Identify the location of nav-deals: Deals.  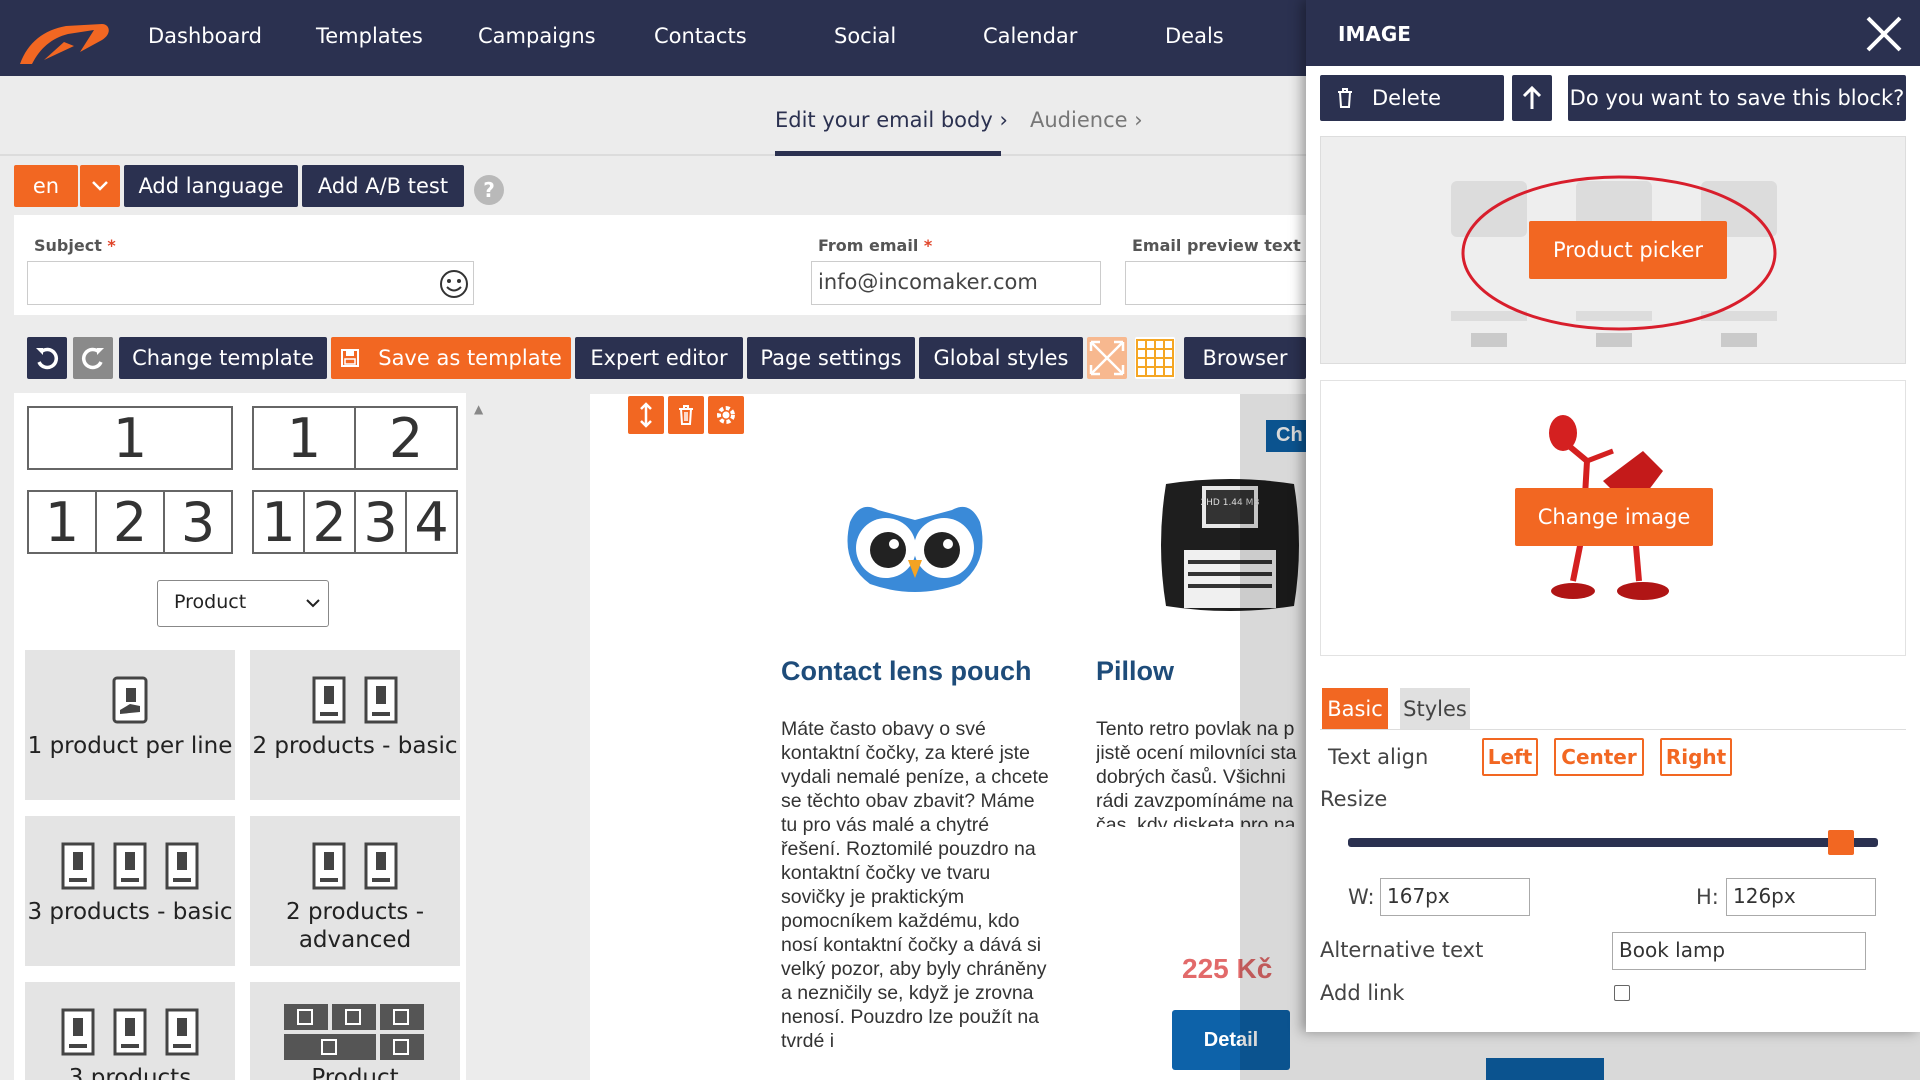
(1194, 36).